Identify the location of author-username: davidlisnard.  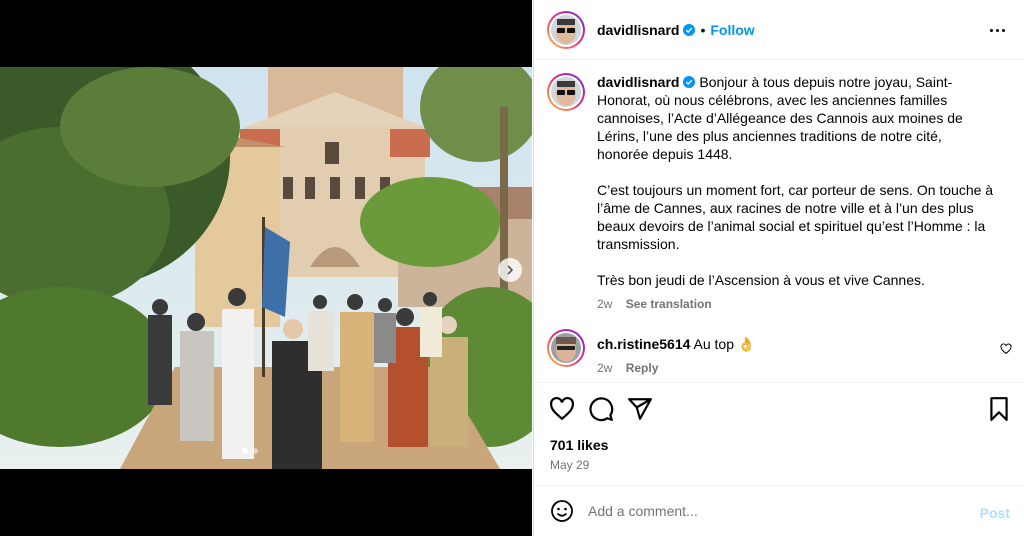
(638, 30).